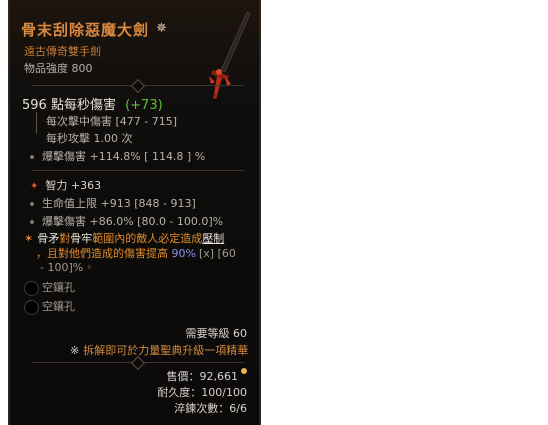 This screenshot has width=548, height=425. I want to click on crit-damage-implicit: 爆擊傷害 +114.8% [ 114.8 ] %, so click(117, 156).